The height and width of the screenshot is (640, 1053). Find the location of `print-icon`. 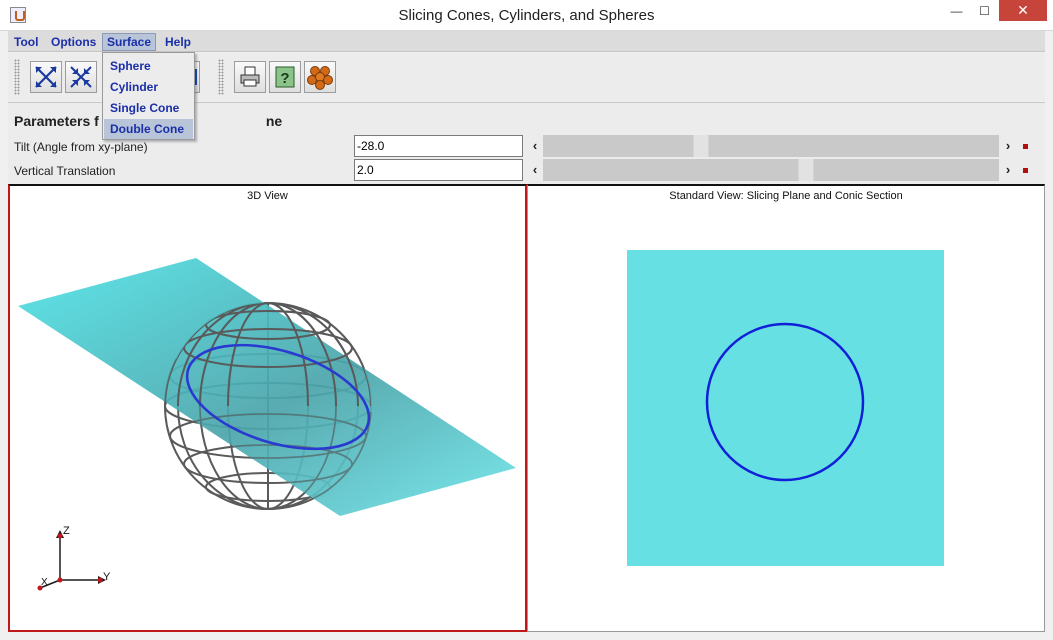

print-icon is located at coordinates (250, 76).